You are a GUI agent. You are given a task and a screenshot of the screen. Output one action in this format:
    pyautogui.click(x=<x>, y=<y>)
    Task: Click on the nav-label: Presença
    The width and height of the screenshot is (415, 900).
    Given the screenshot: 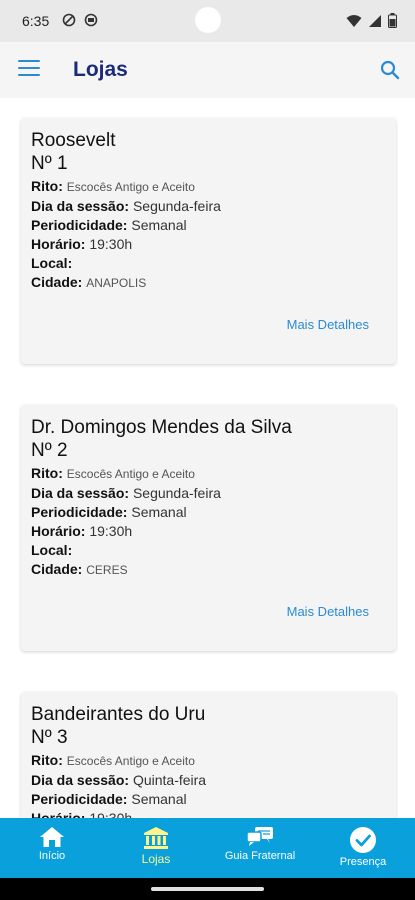 What is the action you would take?
    pyautogui.click(x=363, y=862)
    